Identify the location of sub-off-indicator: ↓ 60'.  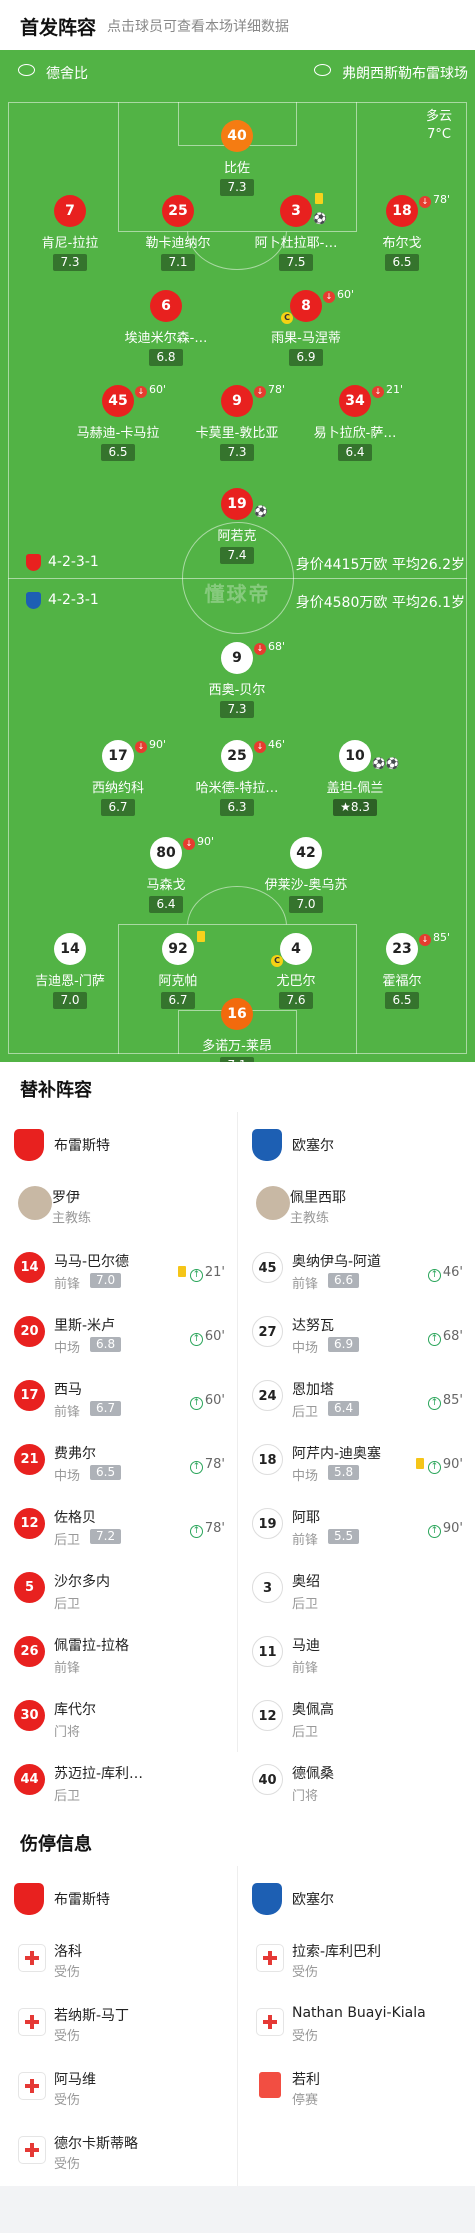
(338, 295).